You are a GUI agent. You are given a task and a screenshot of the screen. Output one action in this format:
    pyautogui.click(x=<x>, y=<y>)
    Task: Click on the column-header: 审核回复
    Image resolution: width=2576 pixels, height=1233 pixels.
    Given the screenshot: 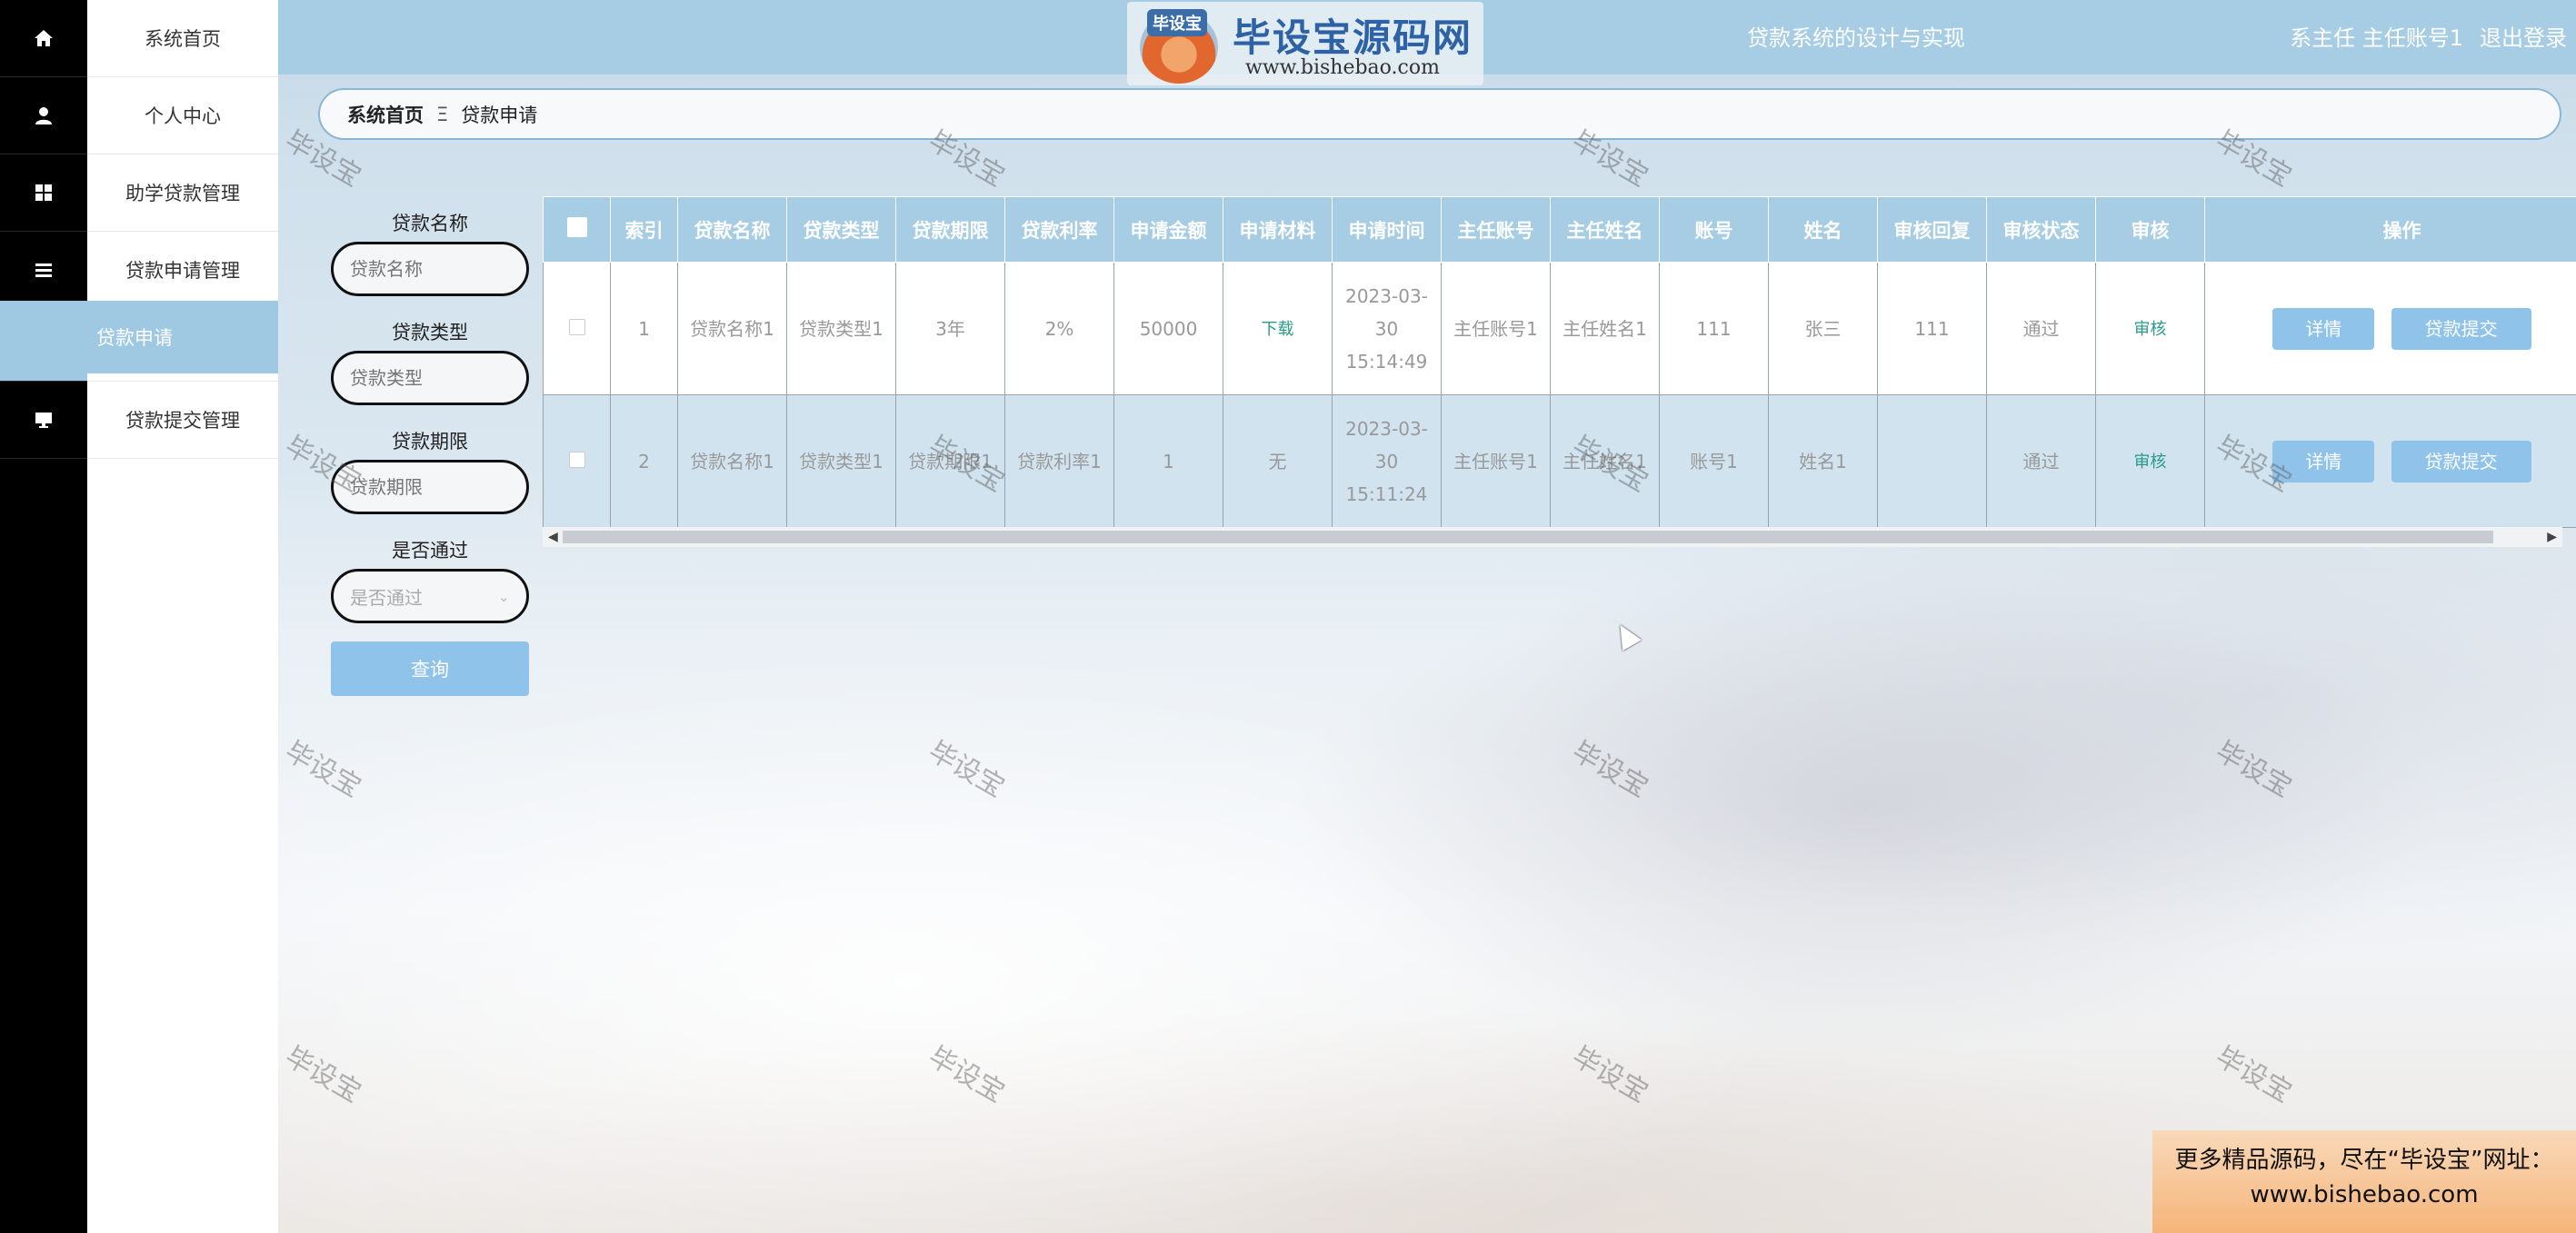 What is the action you would take?
    pyautogui.click(x=1932, y=230)
    